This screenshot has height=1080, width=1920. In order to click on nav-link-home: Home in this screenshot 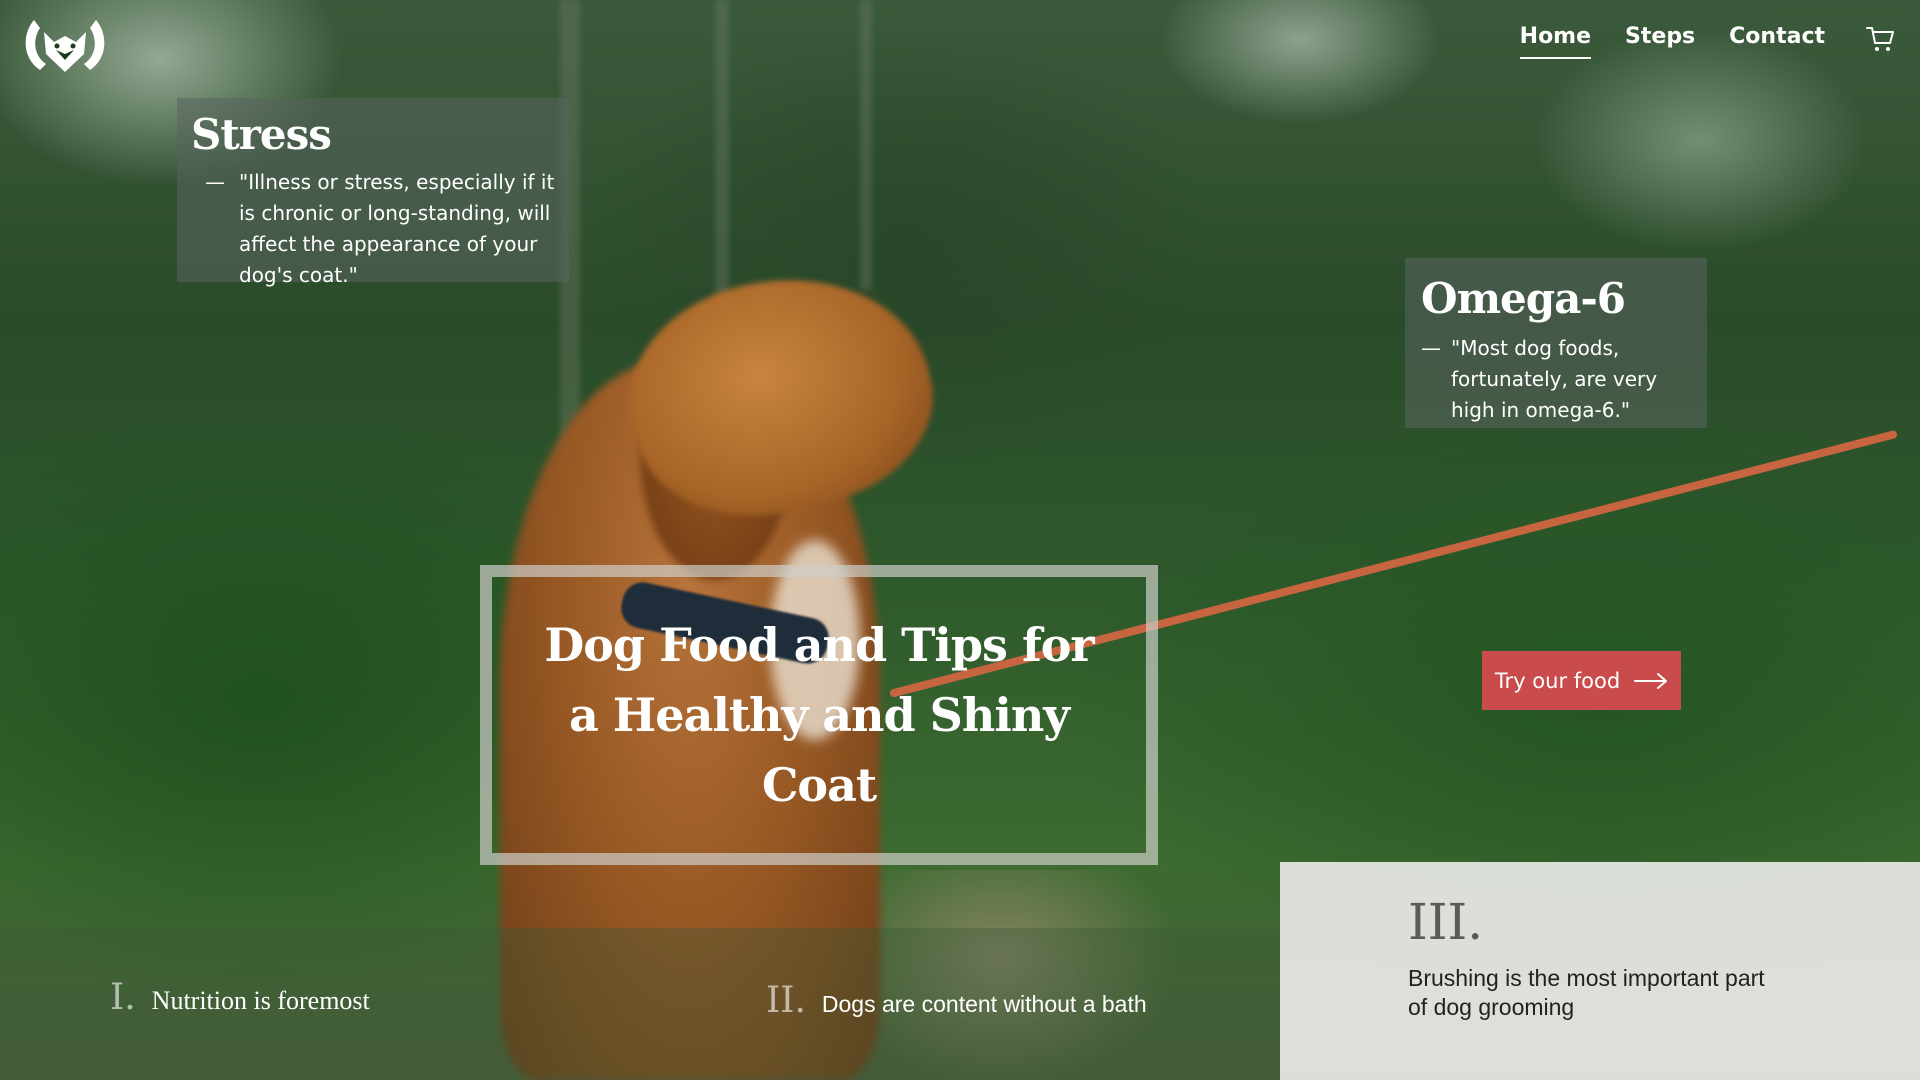, I will do `click(1555, 41)`.